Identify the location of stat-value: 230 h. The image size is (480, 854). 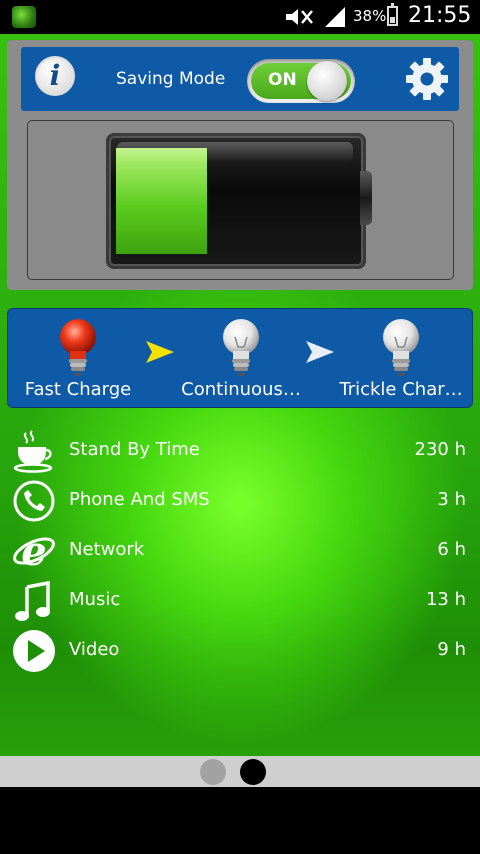
(440, 449).